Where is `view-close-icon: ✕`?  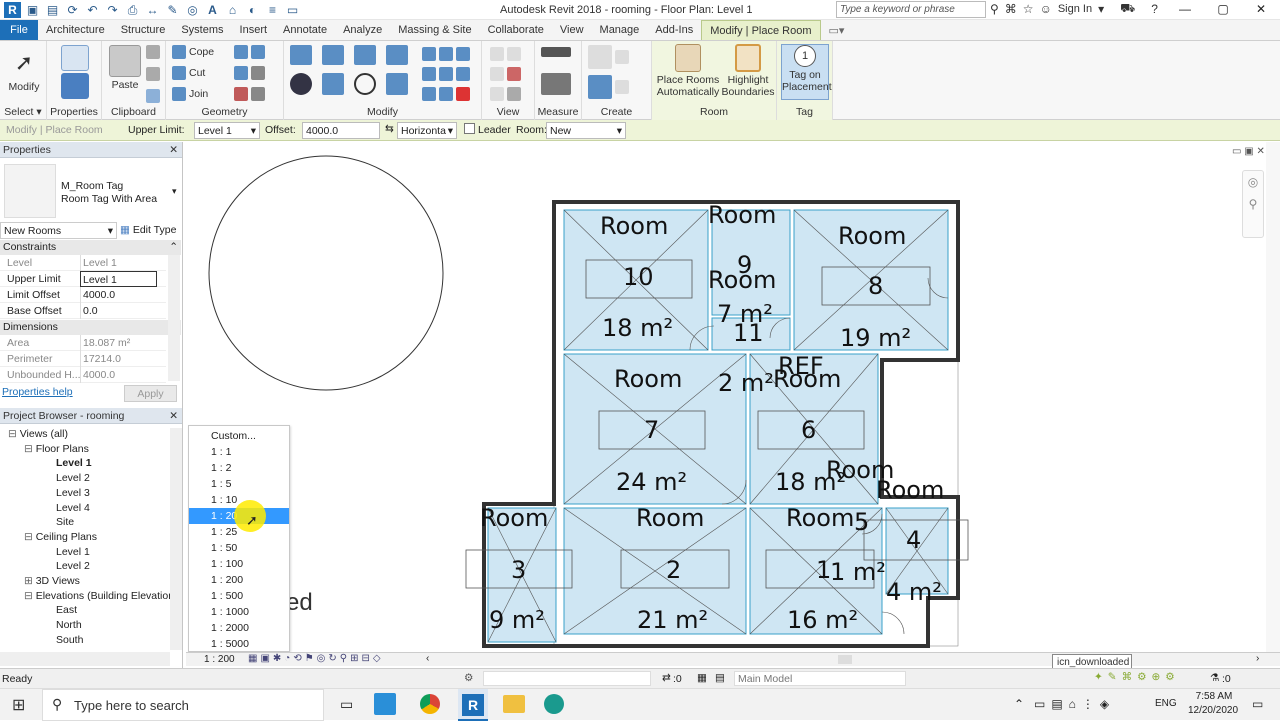
view-close-icon: ✕ is located at coordinates (1260, 151).